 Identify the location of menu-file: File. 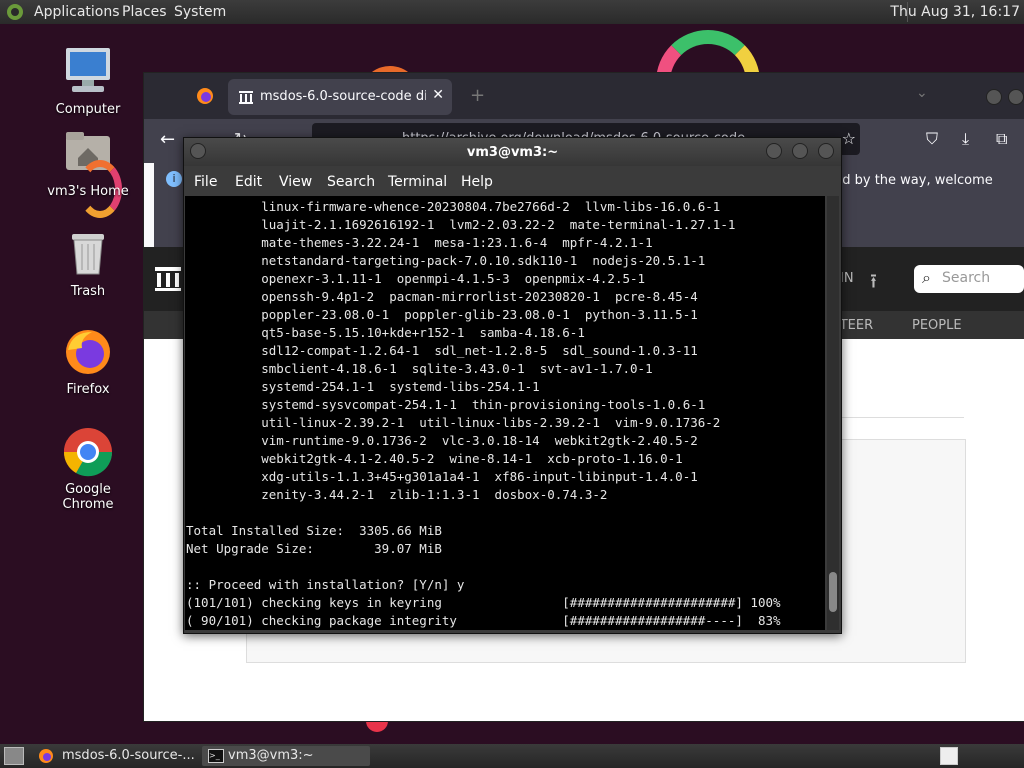
(205, 182).